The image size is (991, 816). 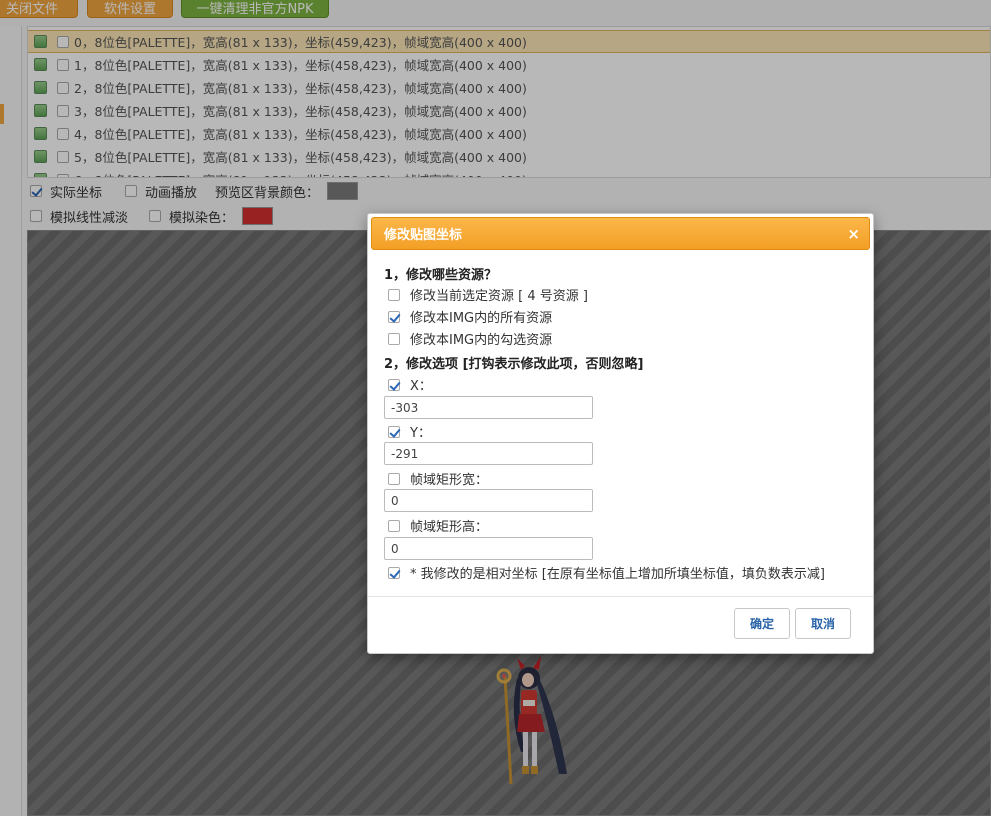 What do you see at coordinates (420, 433) in the screenshot?
I see `y-label: Y：` at bounding box center [420, 433].